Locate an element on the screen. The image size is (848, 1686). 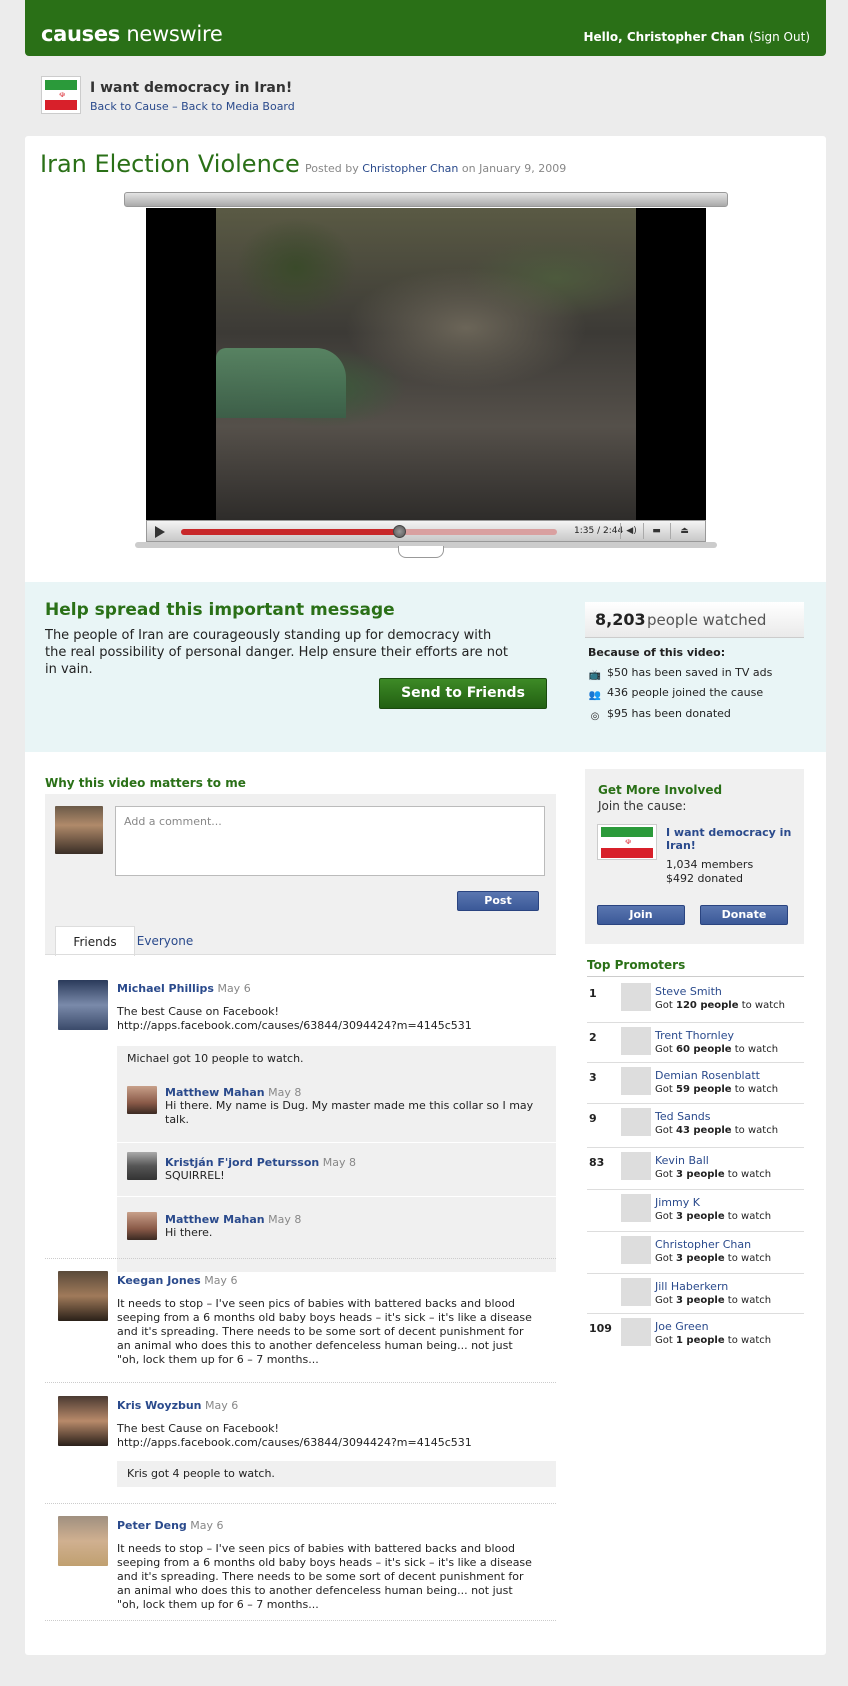
promoter-name: Christopher Chan is located at coordinates (703, 1244).